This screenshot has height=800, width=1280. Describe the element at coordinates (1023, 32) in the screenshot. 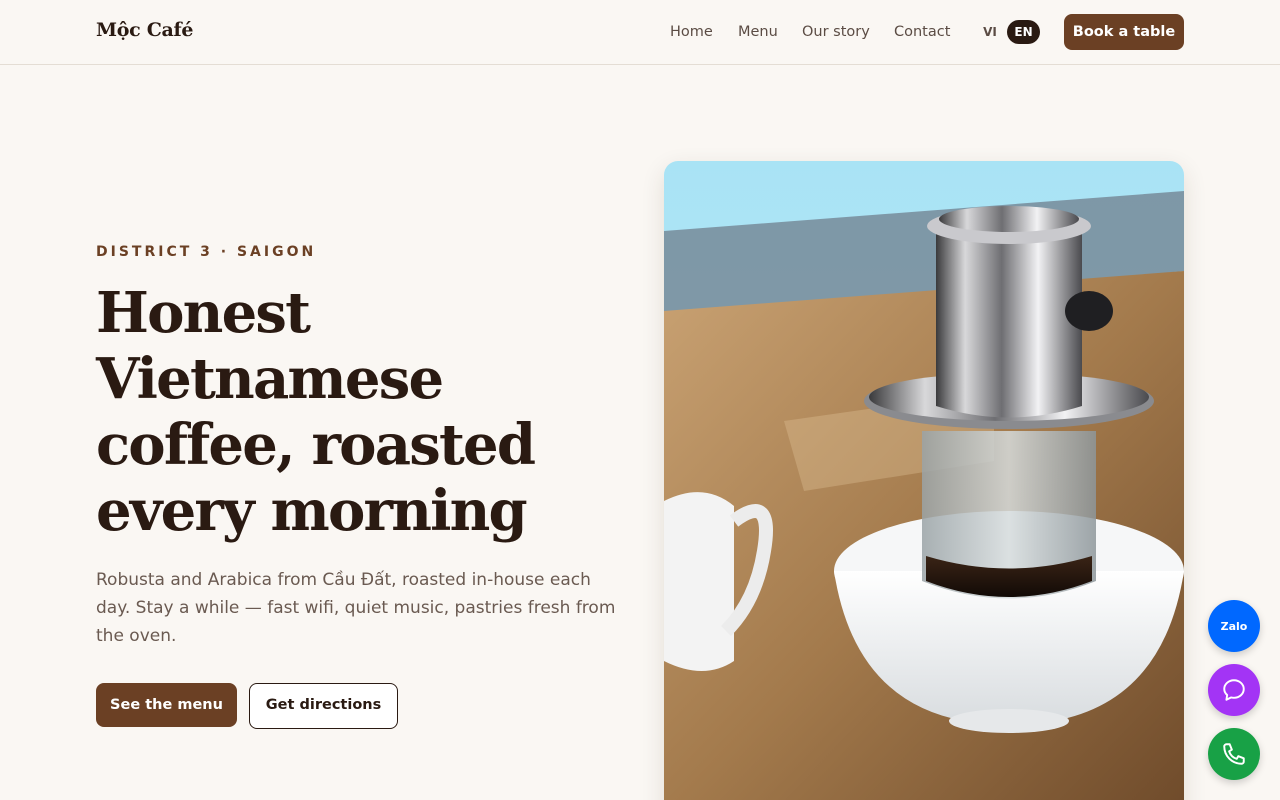

I see `language-en-toggle: EN` at that location.